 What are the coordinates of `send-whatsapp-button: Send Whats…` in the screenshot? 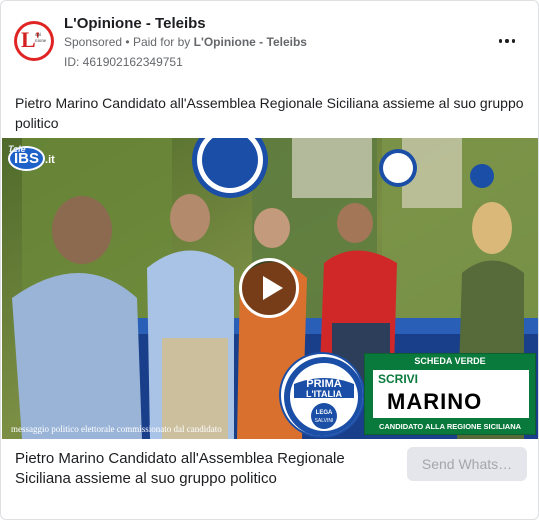 It's located at (467, 464).